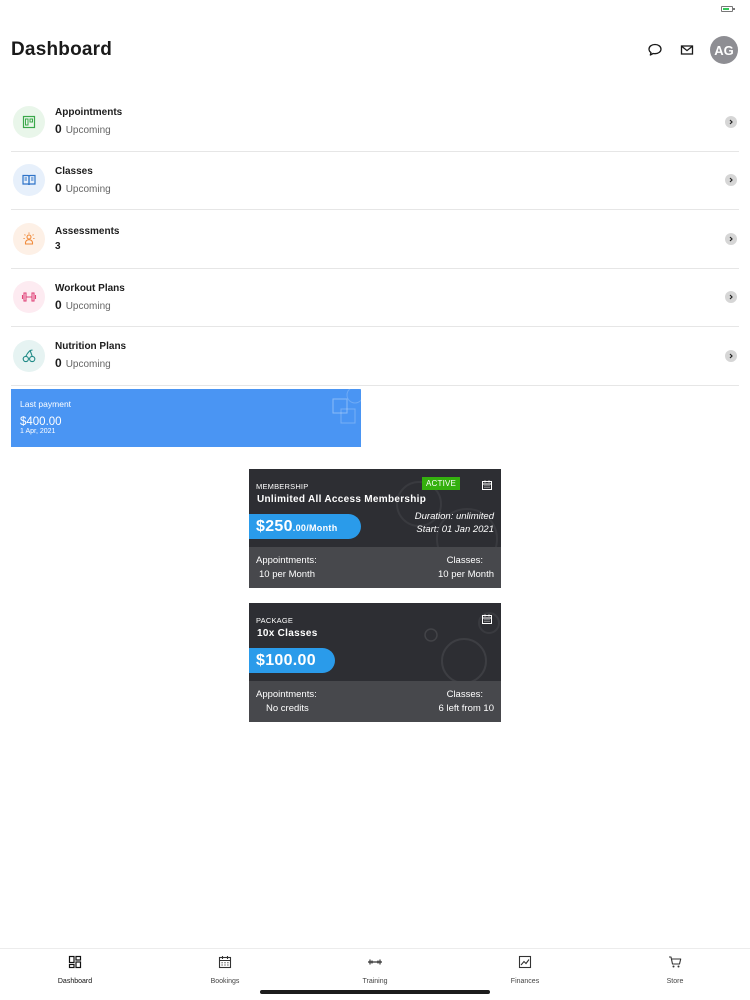 This screenshot has height=1000, width=750. What do you see at coordinates (655, 50) in the screenshot?
I see `chat-bubble-icon` at bounding box center [655, 50].